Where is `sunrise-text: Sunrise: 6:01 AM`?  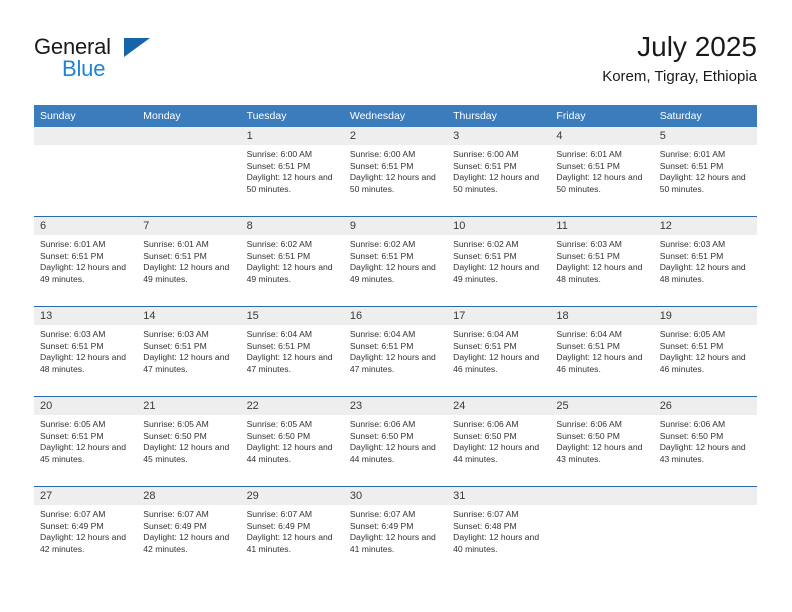
sunrise-text: Sunrise: 6:01 AM is located at coordinates (692, 154).